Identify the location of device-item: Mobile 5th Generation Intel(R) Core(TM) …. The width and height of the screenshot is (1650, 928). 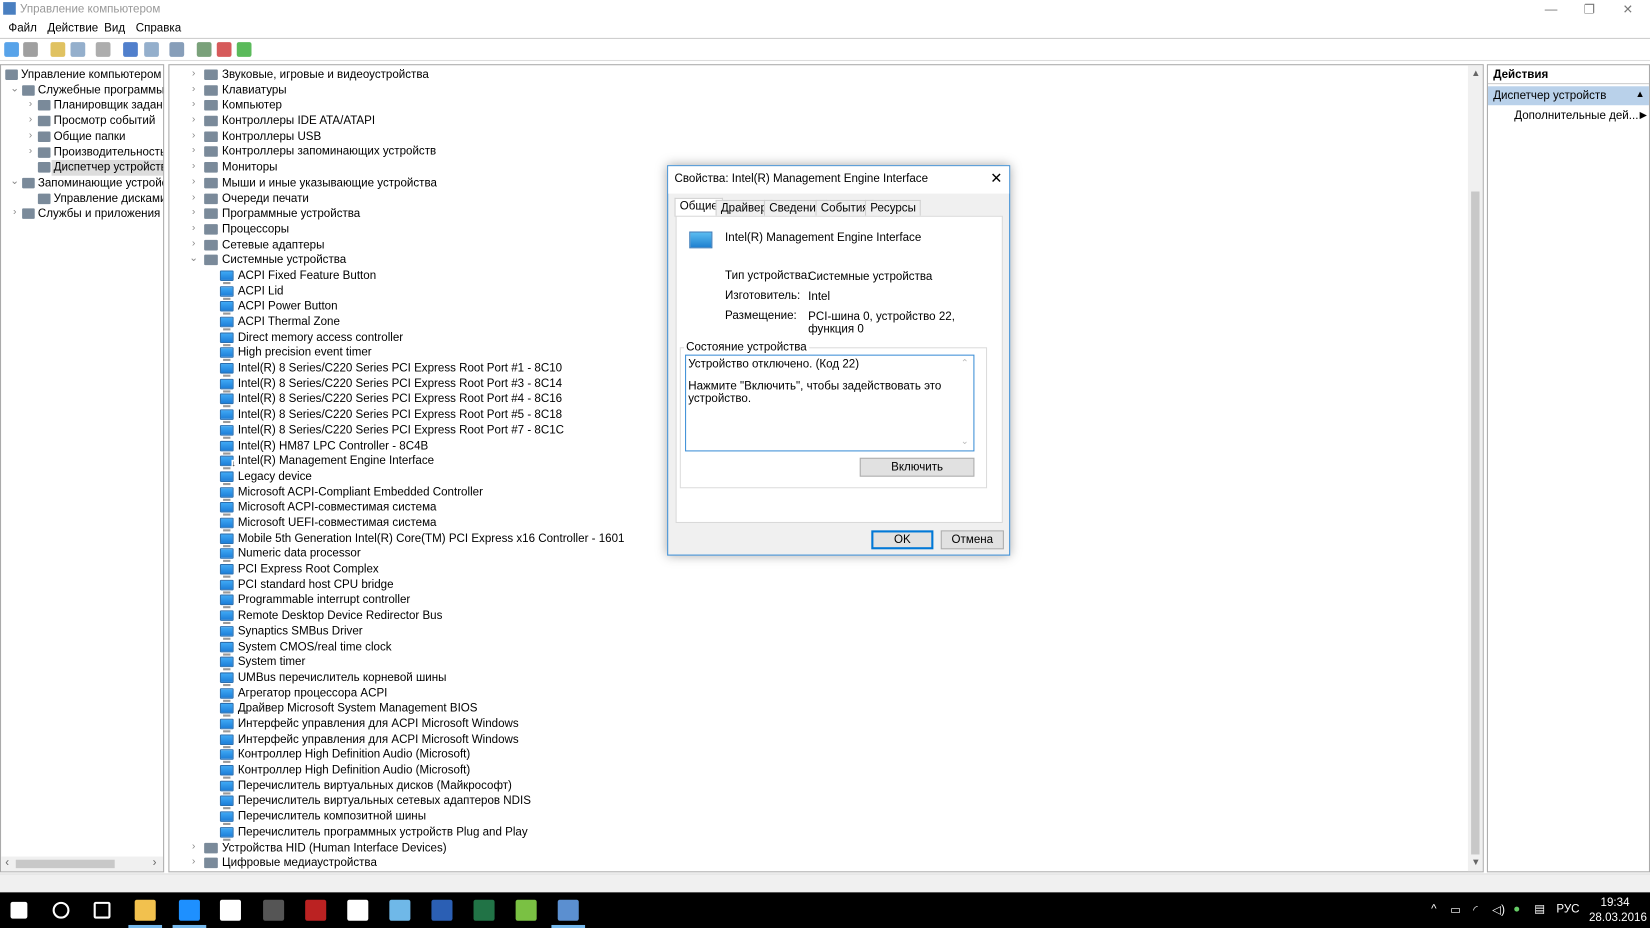
(431, 539).